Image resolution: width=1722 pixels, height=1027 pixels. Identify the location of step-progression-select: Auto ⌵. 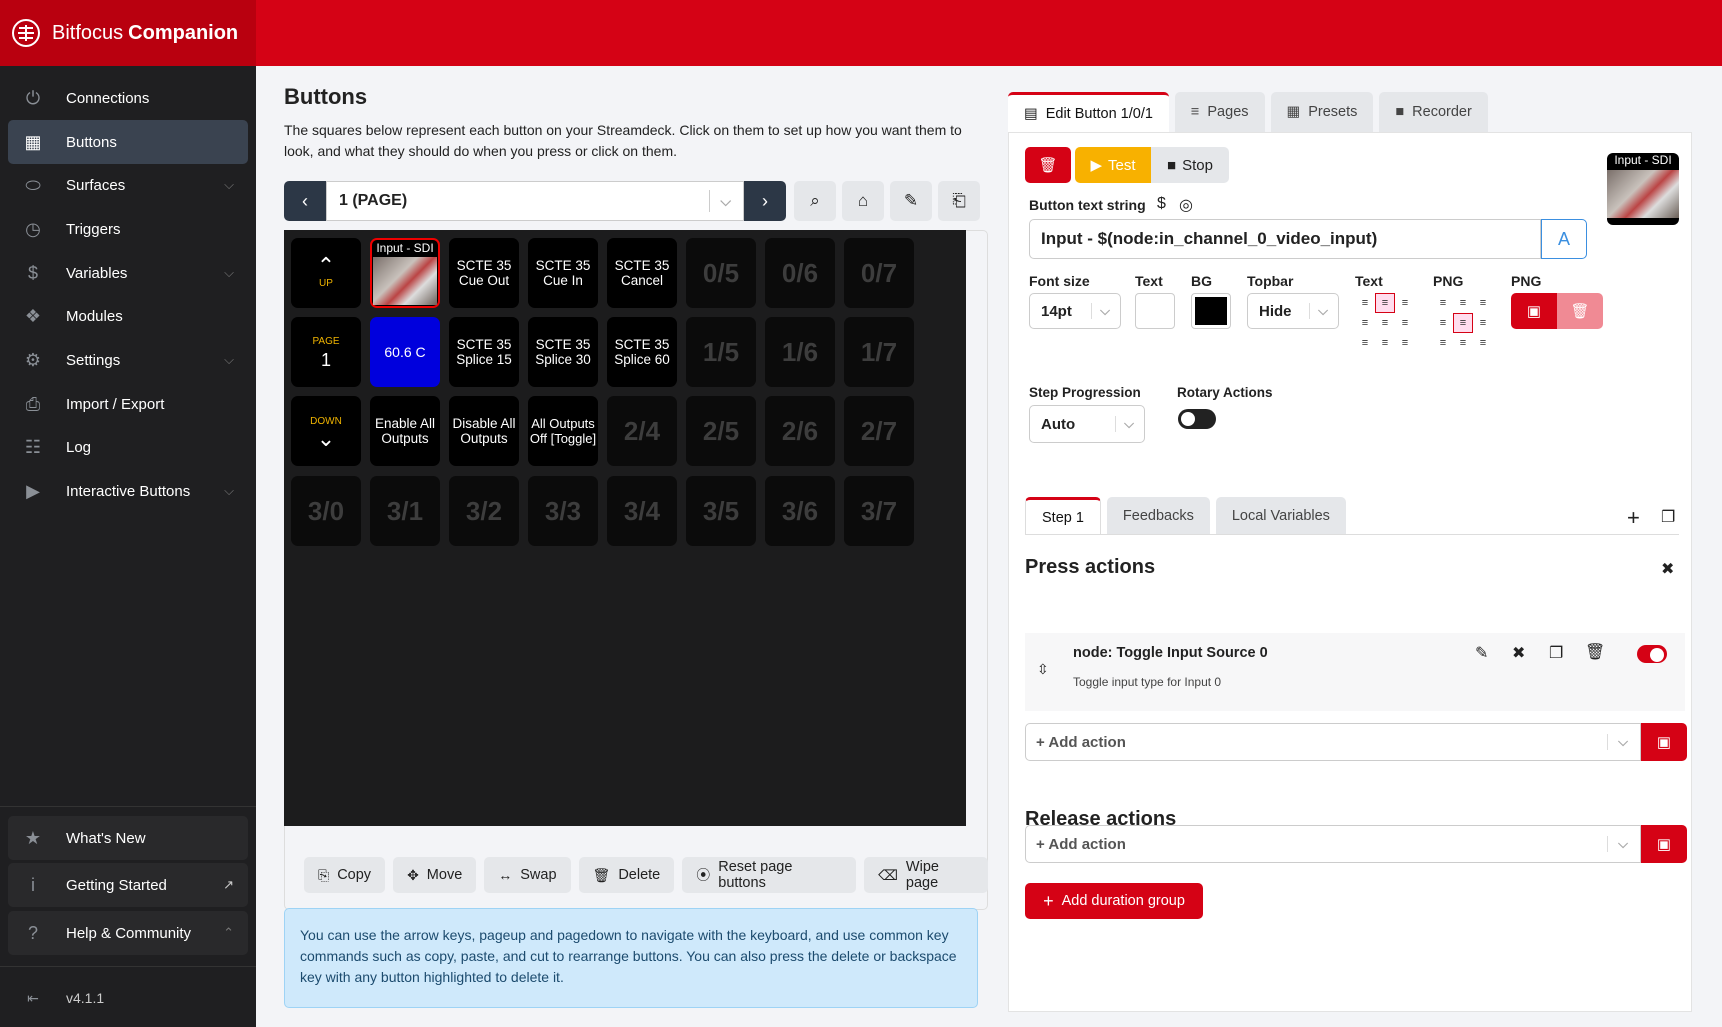
(1087, 424).